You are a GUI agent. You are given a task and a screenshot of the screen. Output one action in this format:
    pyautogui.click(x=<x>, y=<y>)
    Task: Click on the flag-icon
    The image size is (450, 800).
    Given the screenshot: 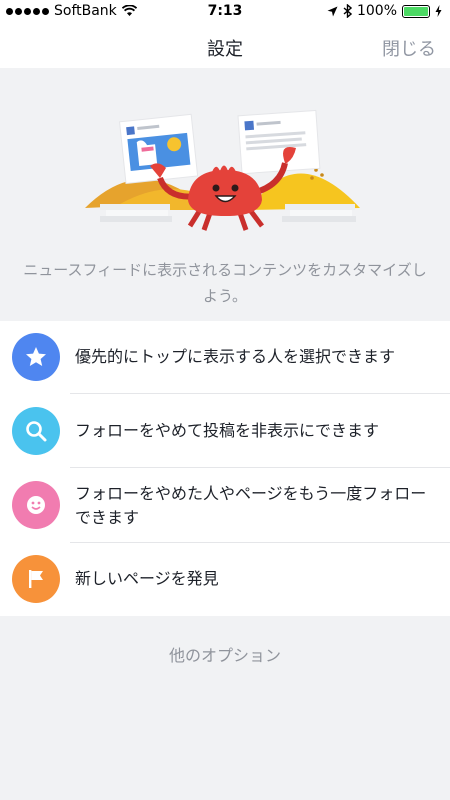 What is the action you would take?
    pyautogui.click(x=36, y=579)
    